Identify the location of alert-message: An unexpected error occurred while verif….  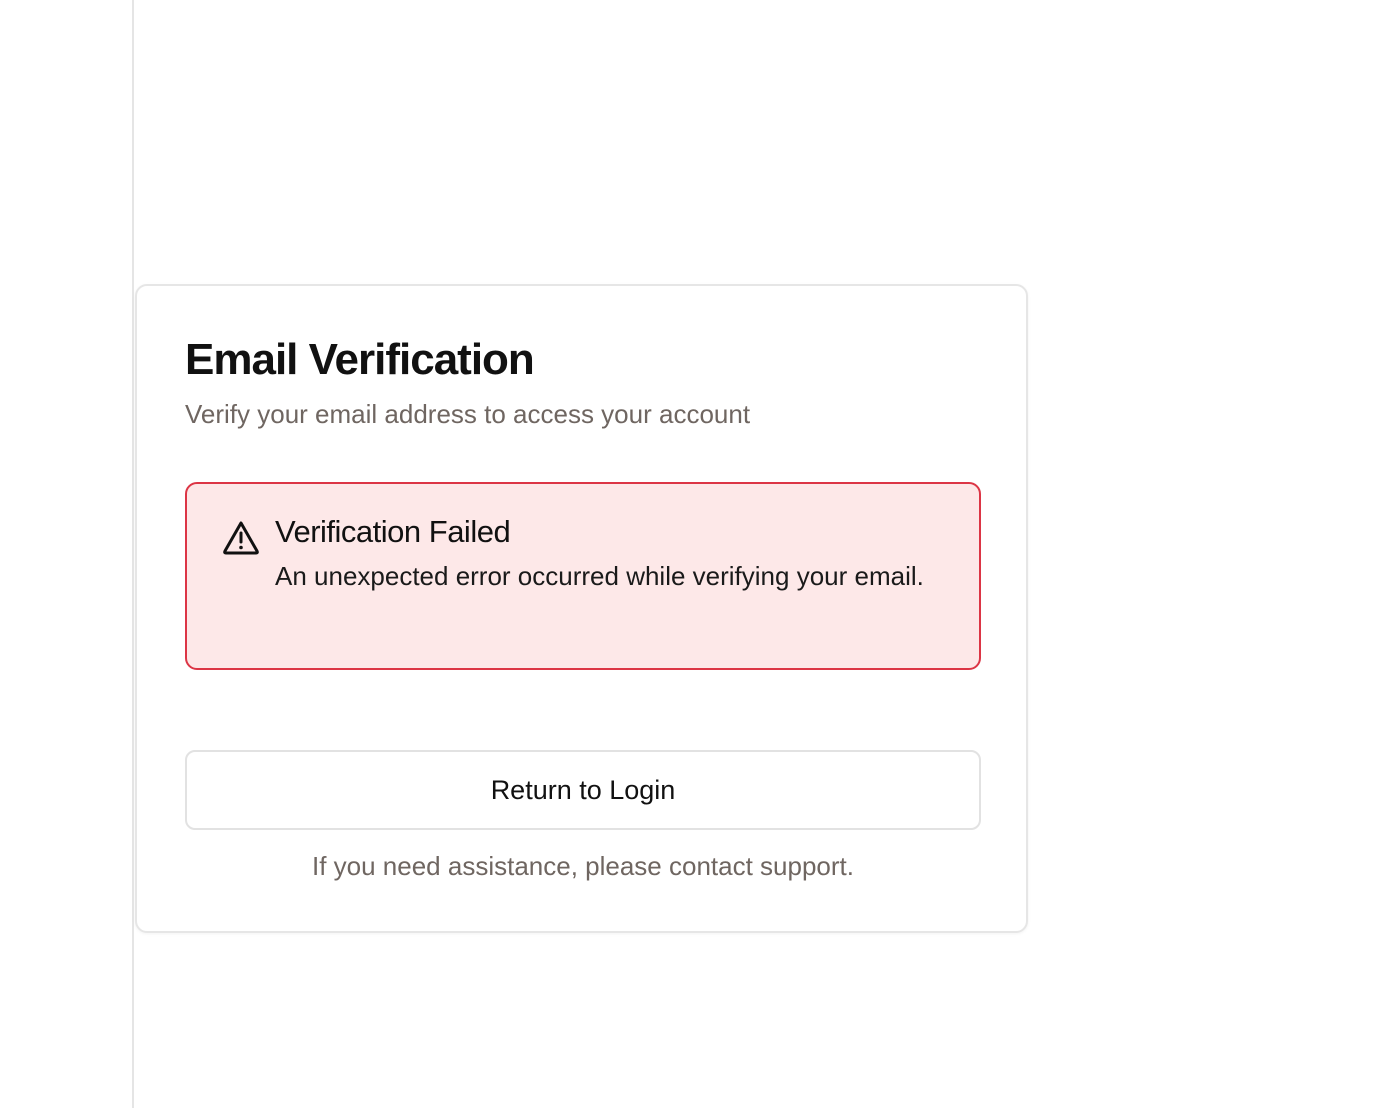
(599, 576).